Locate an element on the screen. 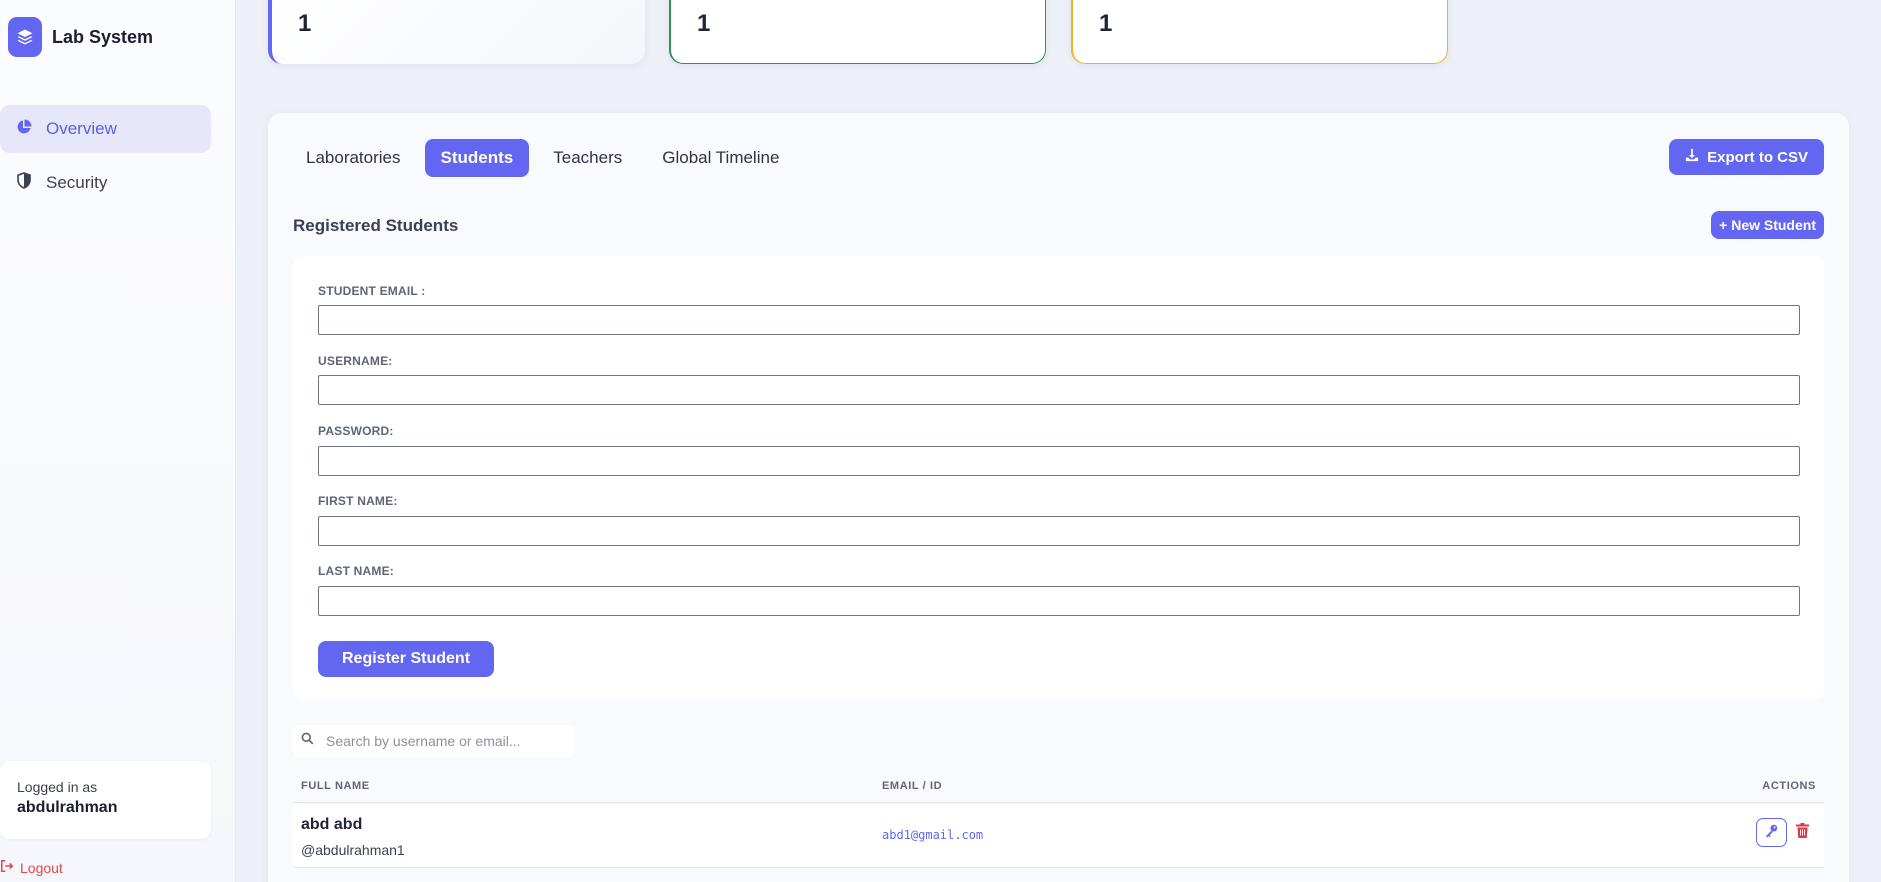 Image resolution: width=1881 pixels, height=882 pixels. student-email: abd1@gmail.com is located at coordinates (933, 835).